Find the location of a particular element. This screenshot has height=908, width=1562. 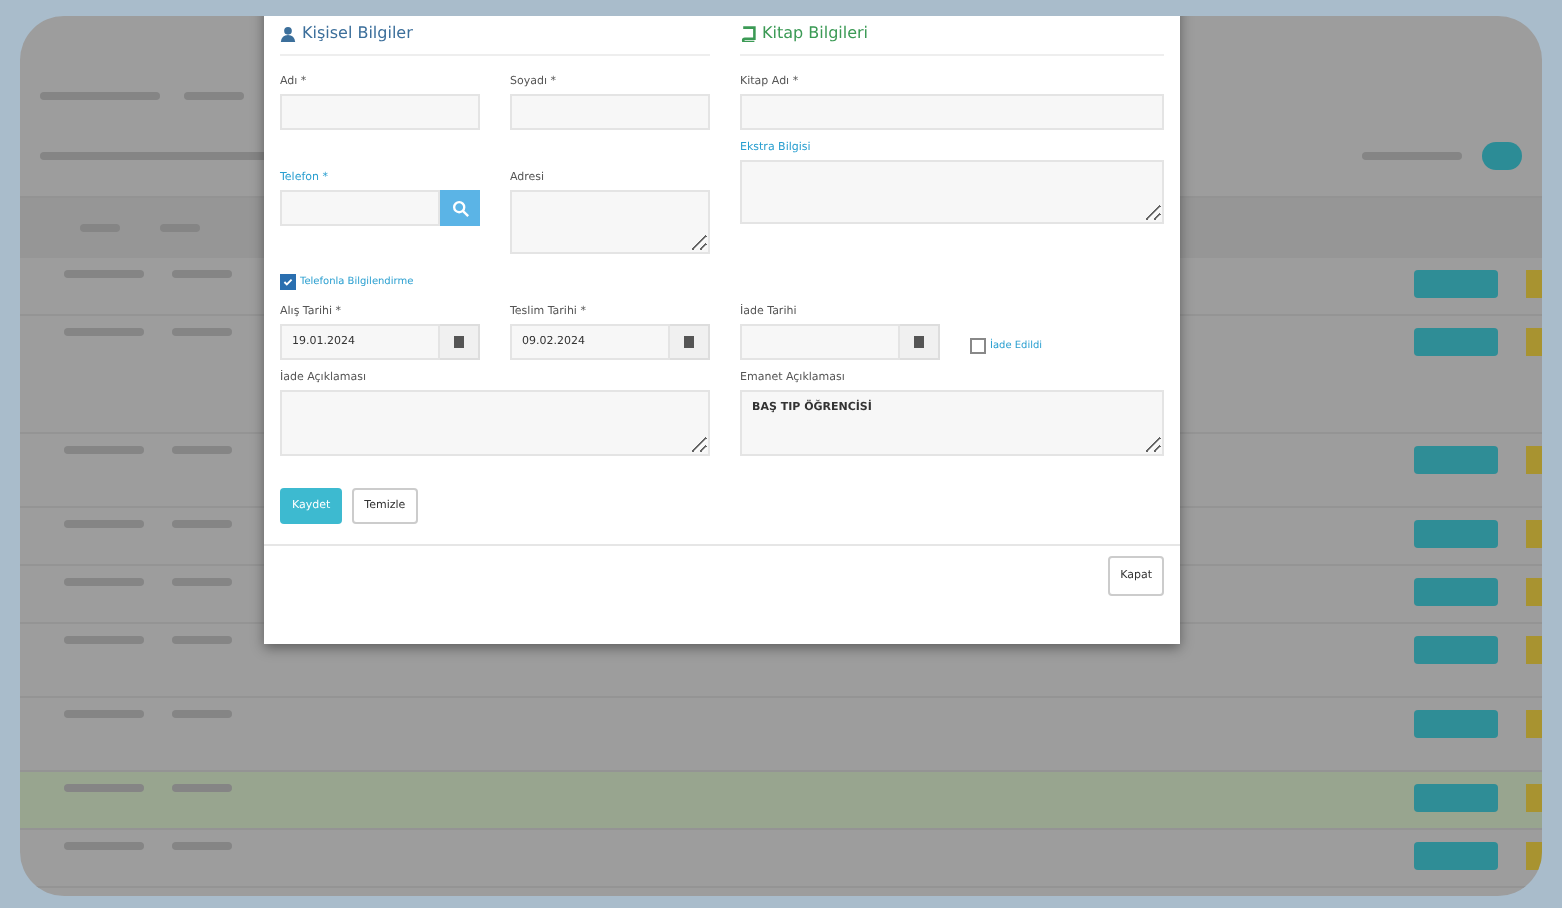

search-button is located at coordinates (460, 208).